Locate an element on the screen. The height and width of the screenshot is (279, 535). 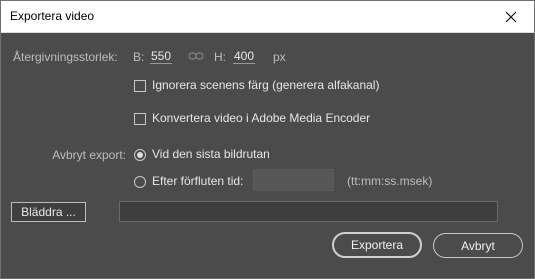
elapsed-time-input is located at coordinates (293, 180).